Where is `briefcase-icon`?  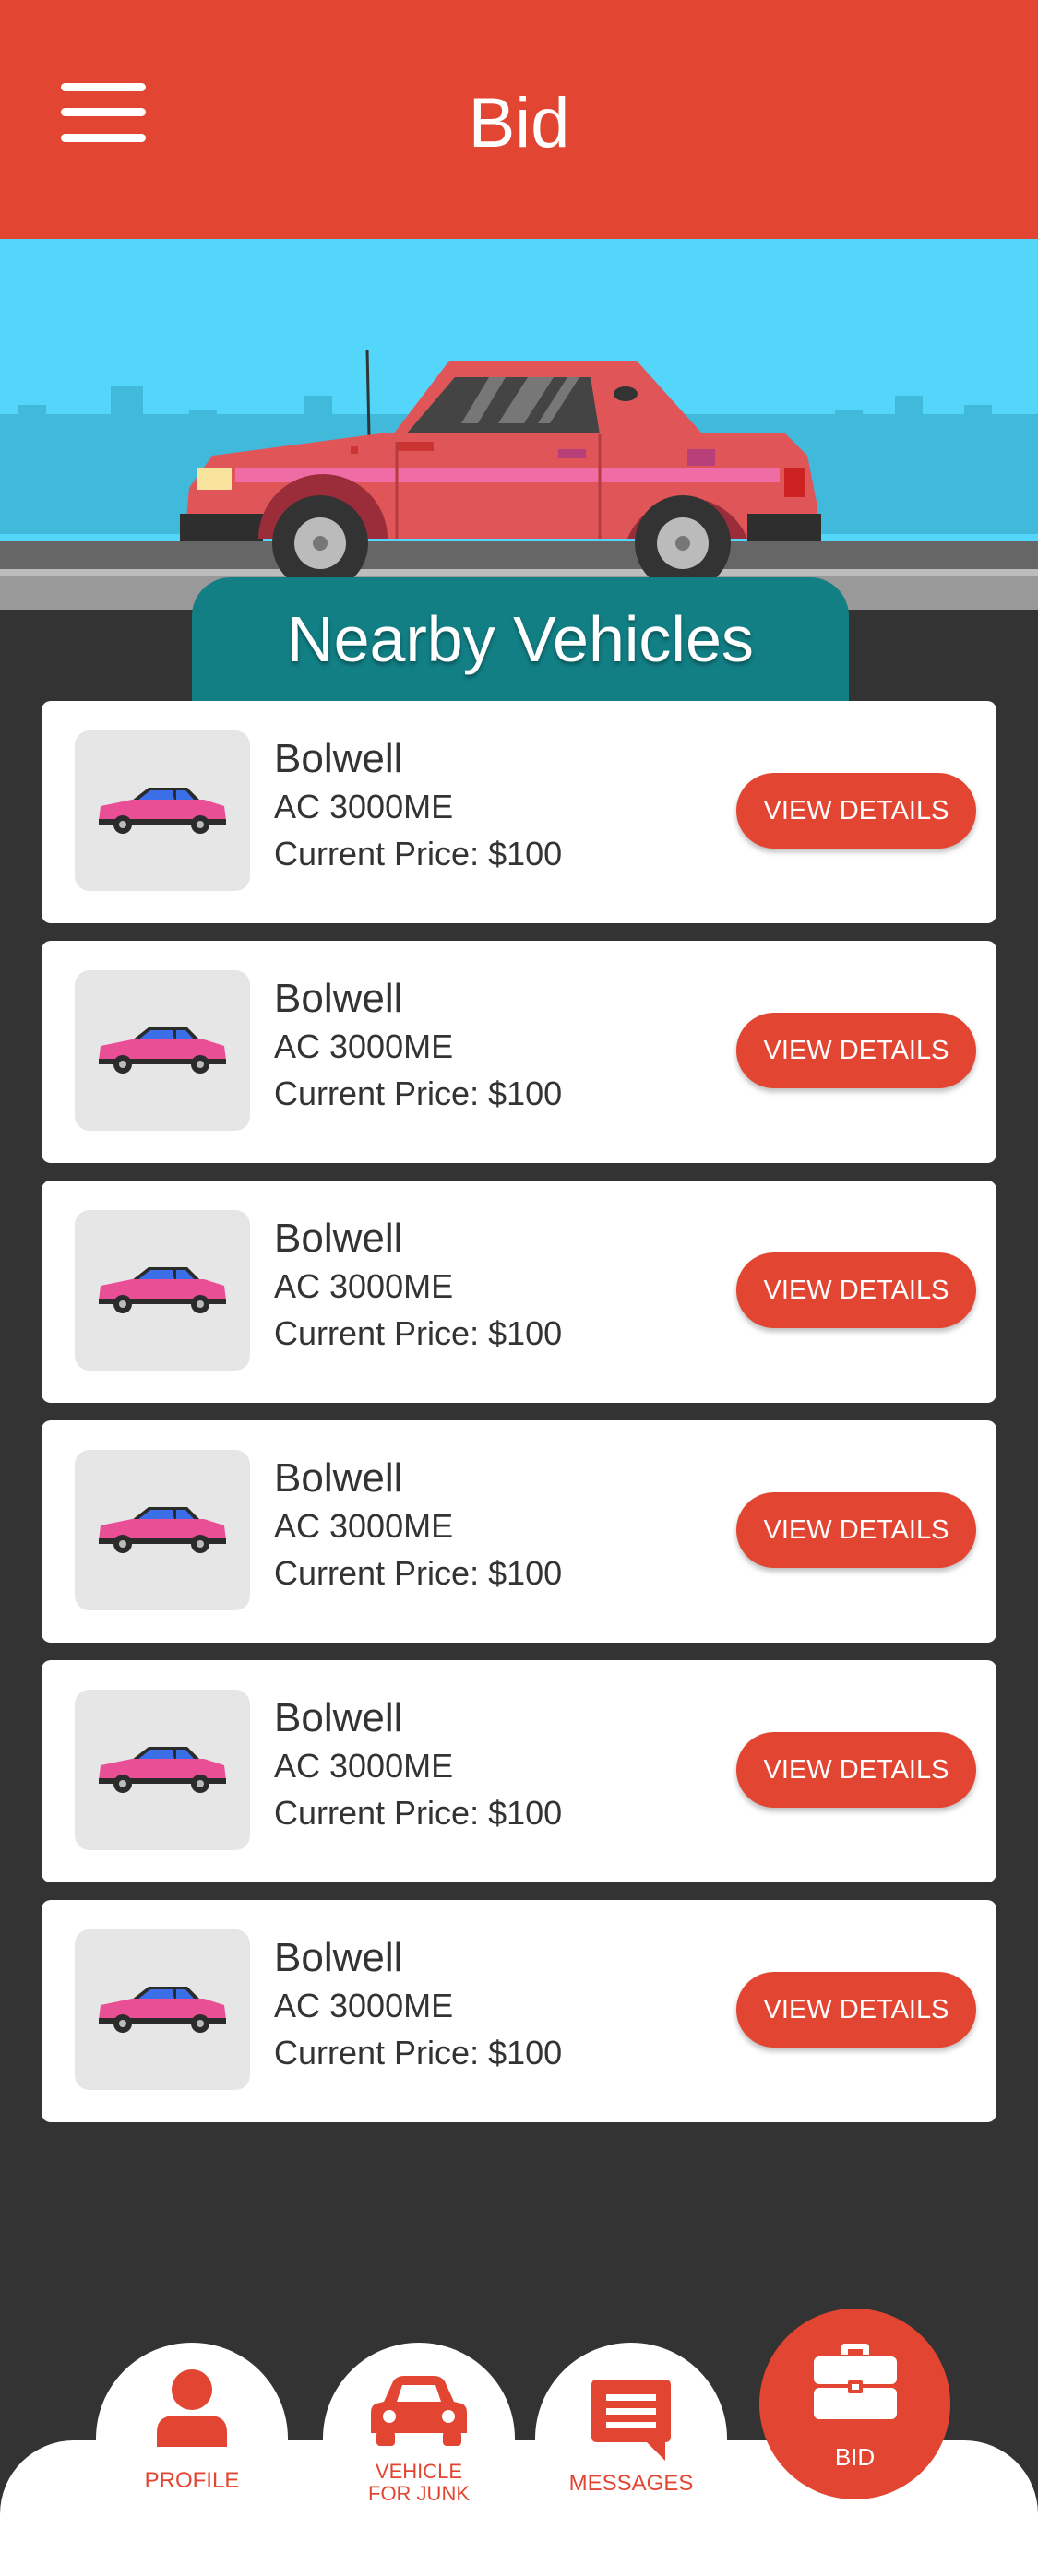
briefcase-icon is located at coordinates (854, 2384).